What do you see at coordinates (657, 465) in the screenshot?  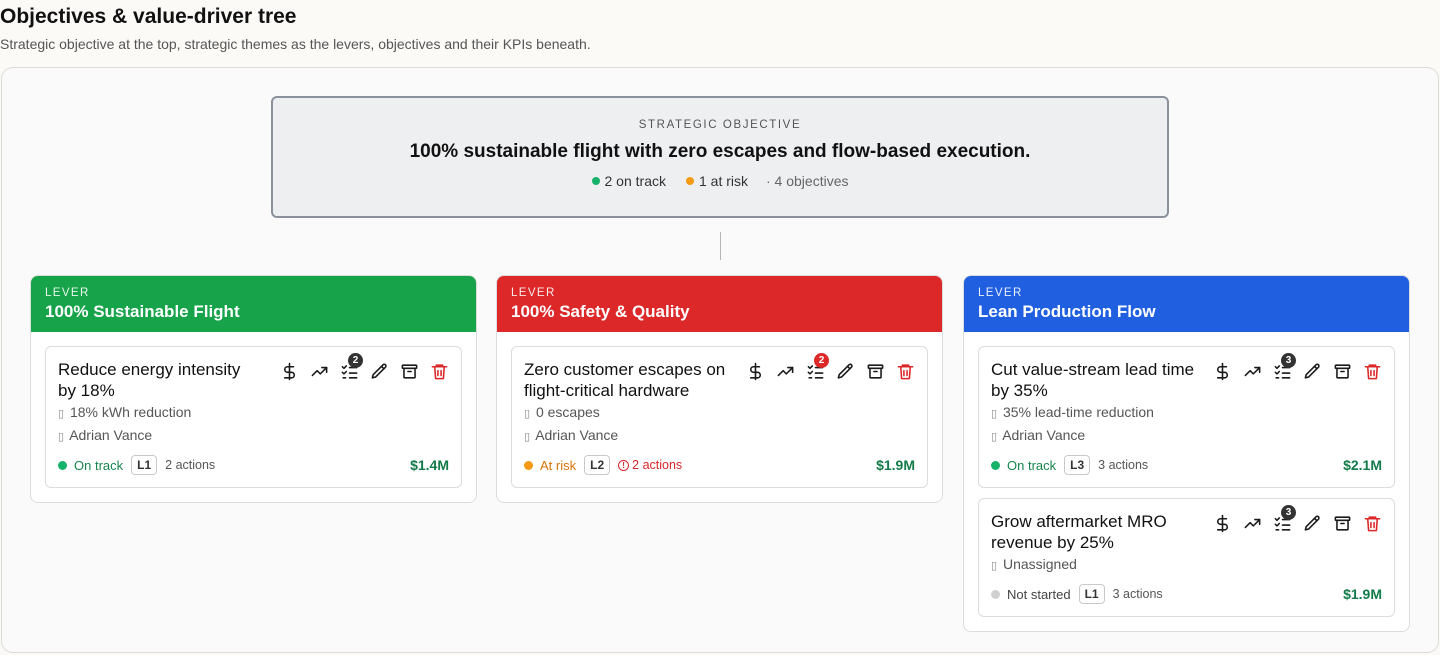 I see `actions-text: 2 actions` at bounding box center [657, 465].